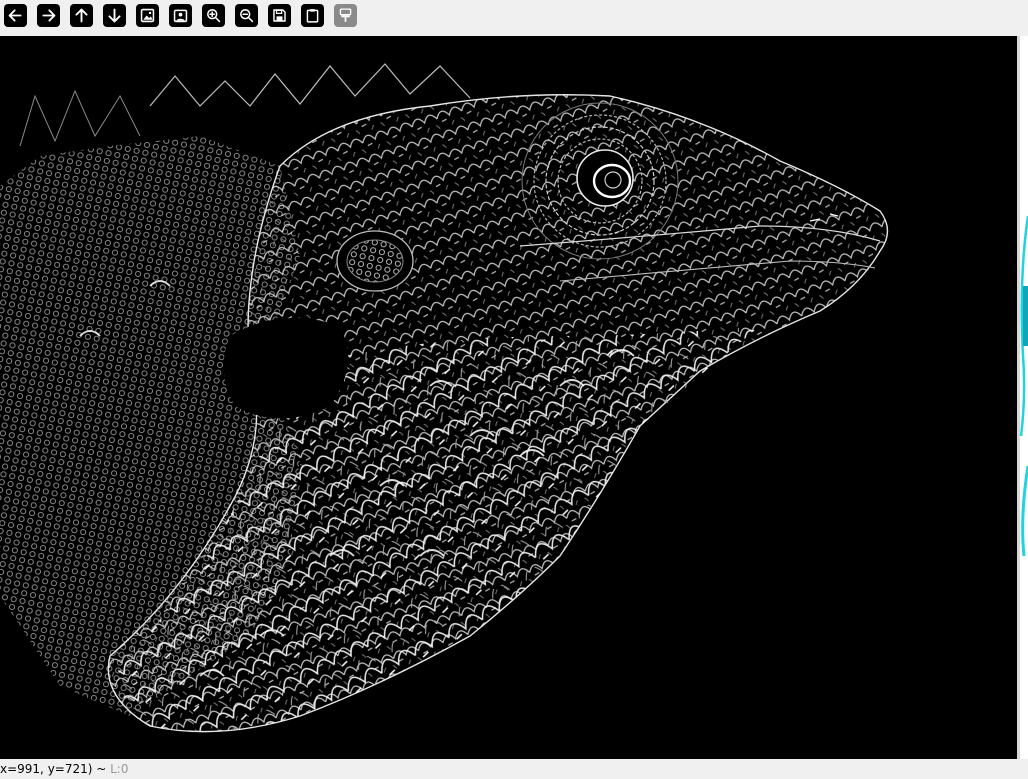 This screenshot has width=1028, height=779. I want to click on forward-button, so click(48, 15).